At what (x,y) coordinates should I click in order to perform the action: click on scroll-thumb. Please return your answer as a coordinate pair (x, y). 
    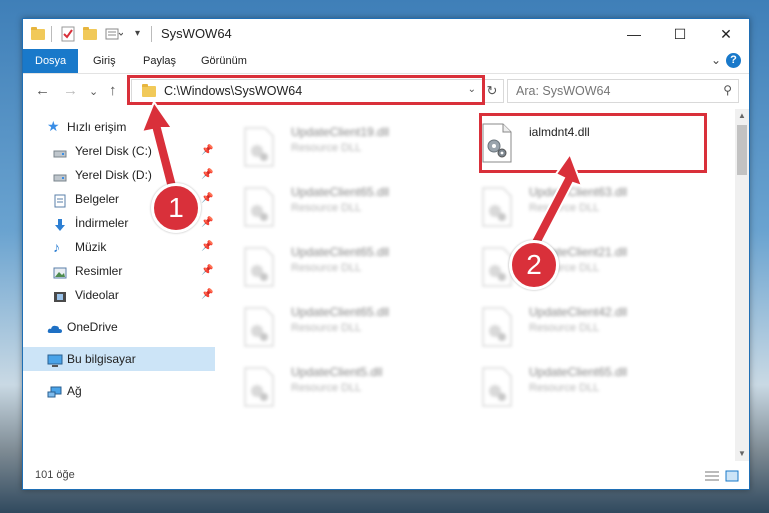
    Looking at the image, I should click on (742, 150).